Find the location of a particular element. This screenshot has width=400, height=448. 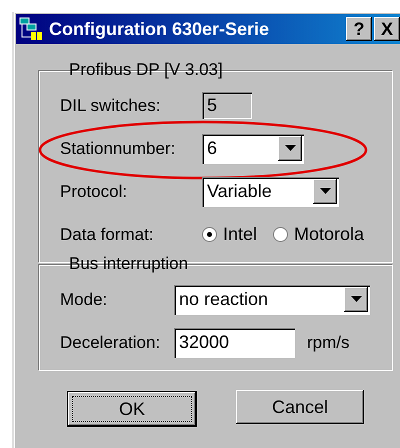

field-label: Stationnumber: is located at coordinates (118, 148).